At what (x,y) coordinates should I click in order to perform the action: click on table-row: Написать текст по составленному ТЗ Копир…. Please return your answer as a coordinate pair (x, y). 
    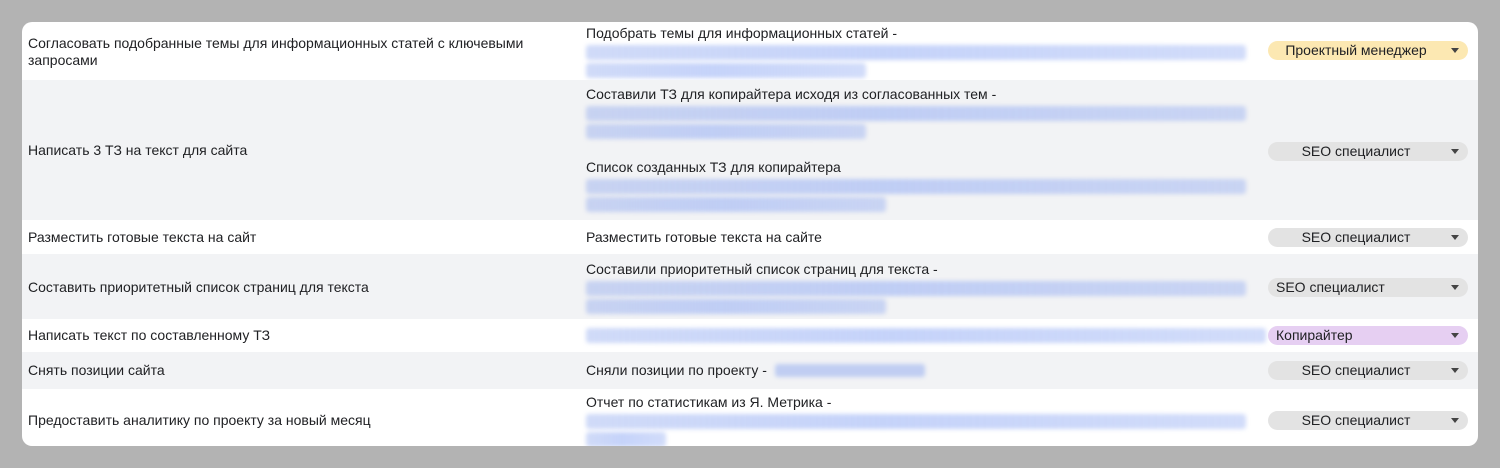
    Looking at the image, I should click on (750, 335).